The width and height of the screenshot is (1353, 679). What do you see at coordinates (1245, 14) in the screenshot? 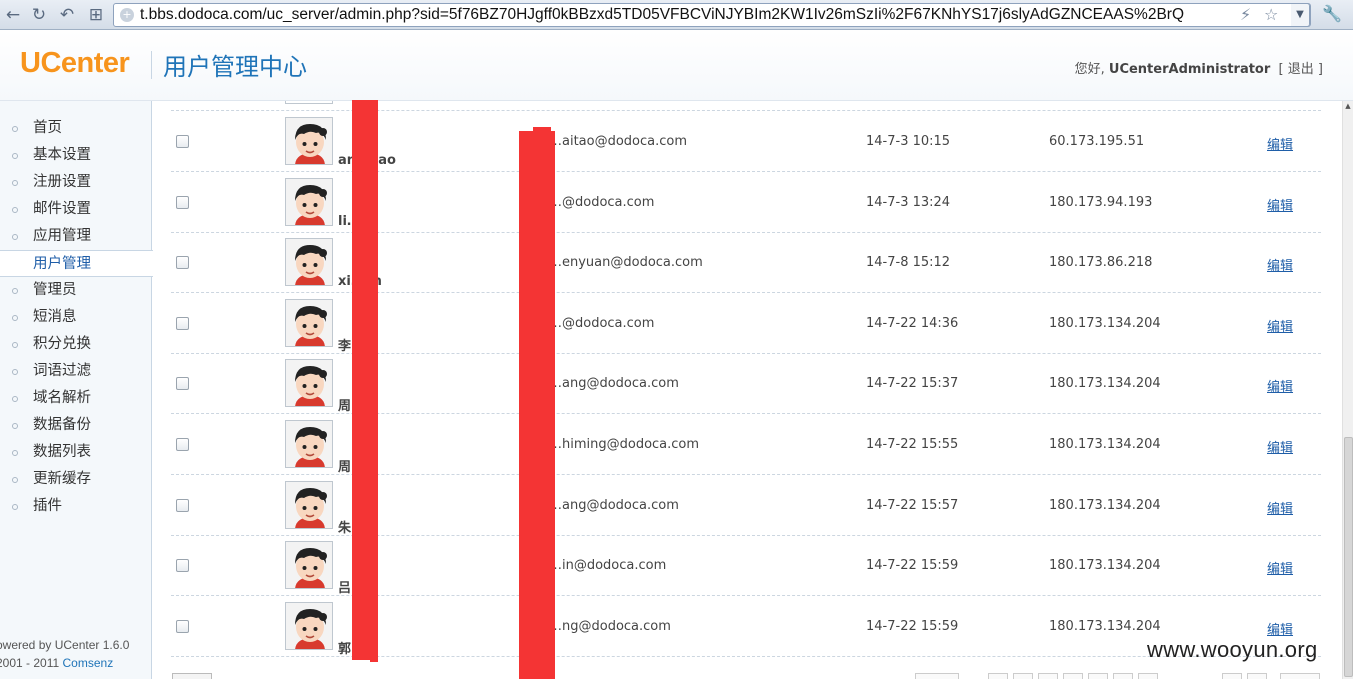
I see `lightning-icon: ⚡` at bounding box center [1245, 14].